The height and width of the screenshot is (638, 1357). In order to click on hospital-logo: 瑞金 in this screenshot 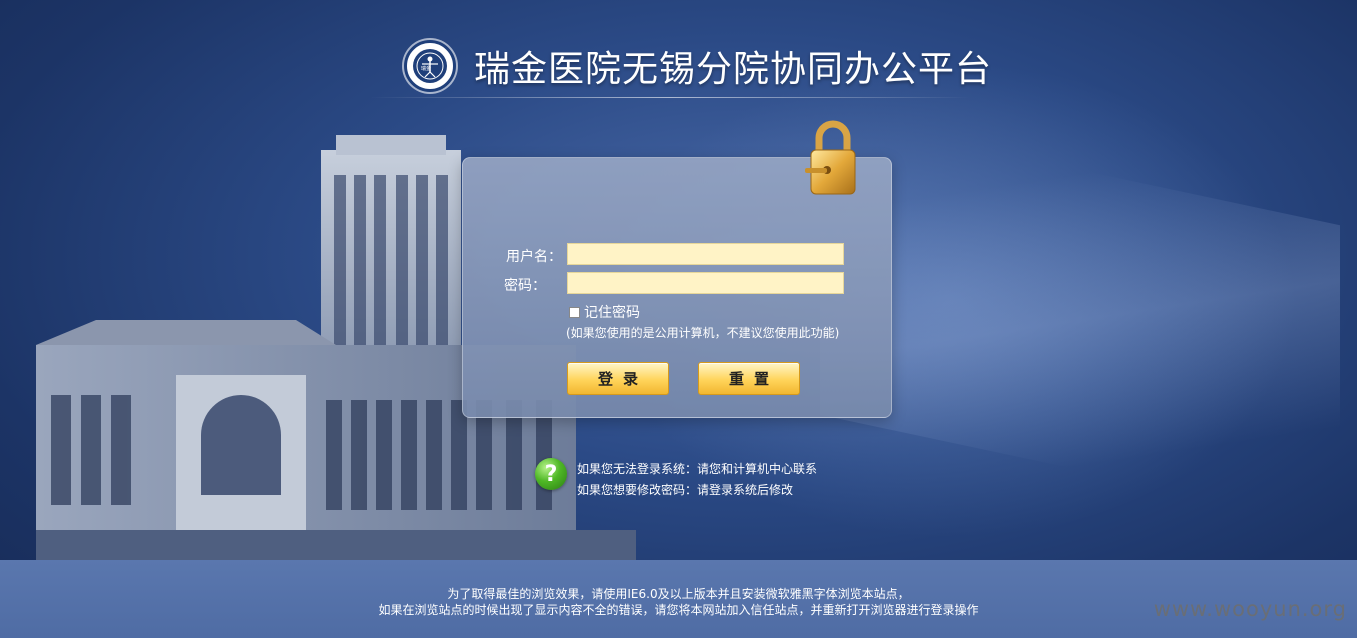, I will do `click(430, 66)`.